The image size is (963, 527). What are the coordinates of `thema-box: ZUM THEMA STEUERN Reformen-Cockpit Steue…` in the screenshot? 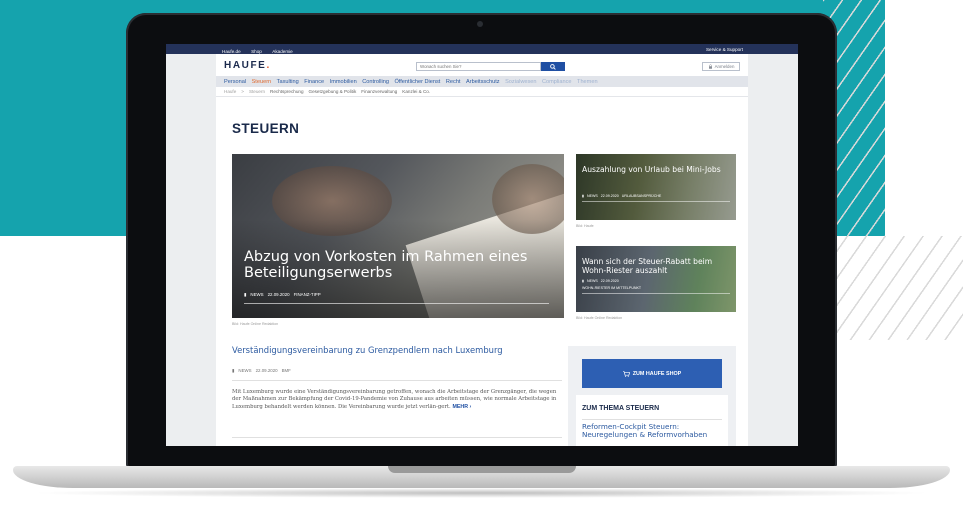 It's located at (652, 420).